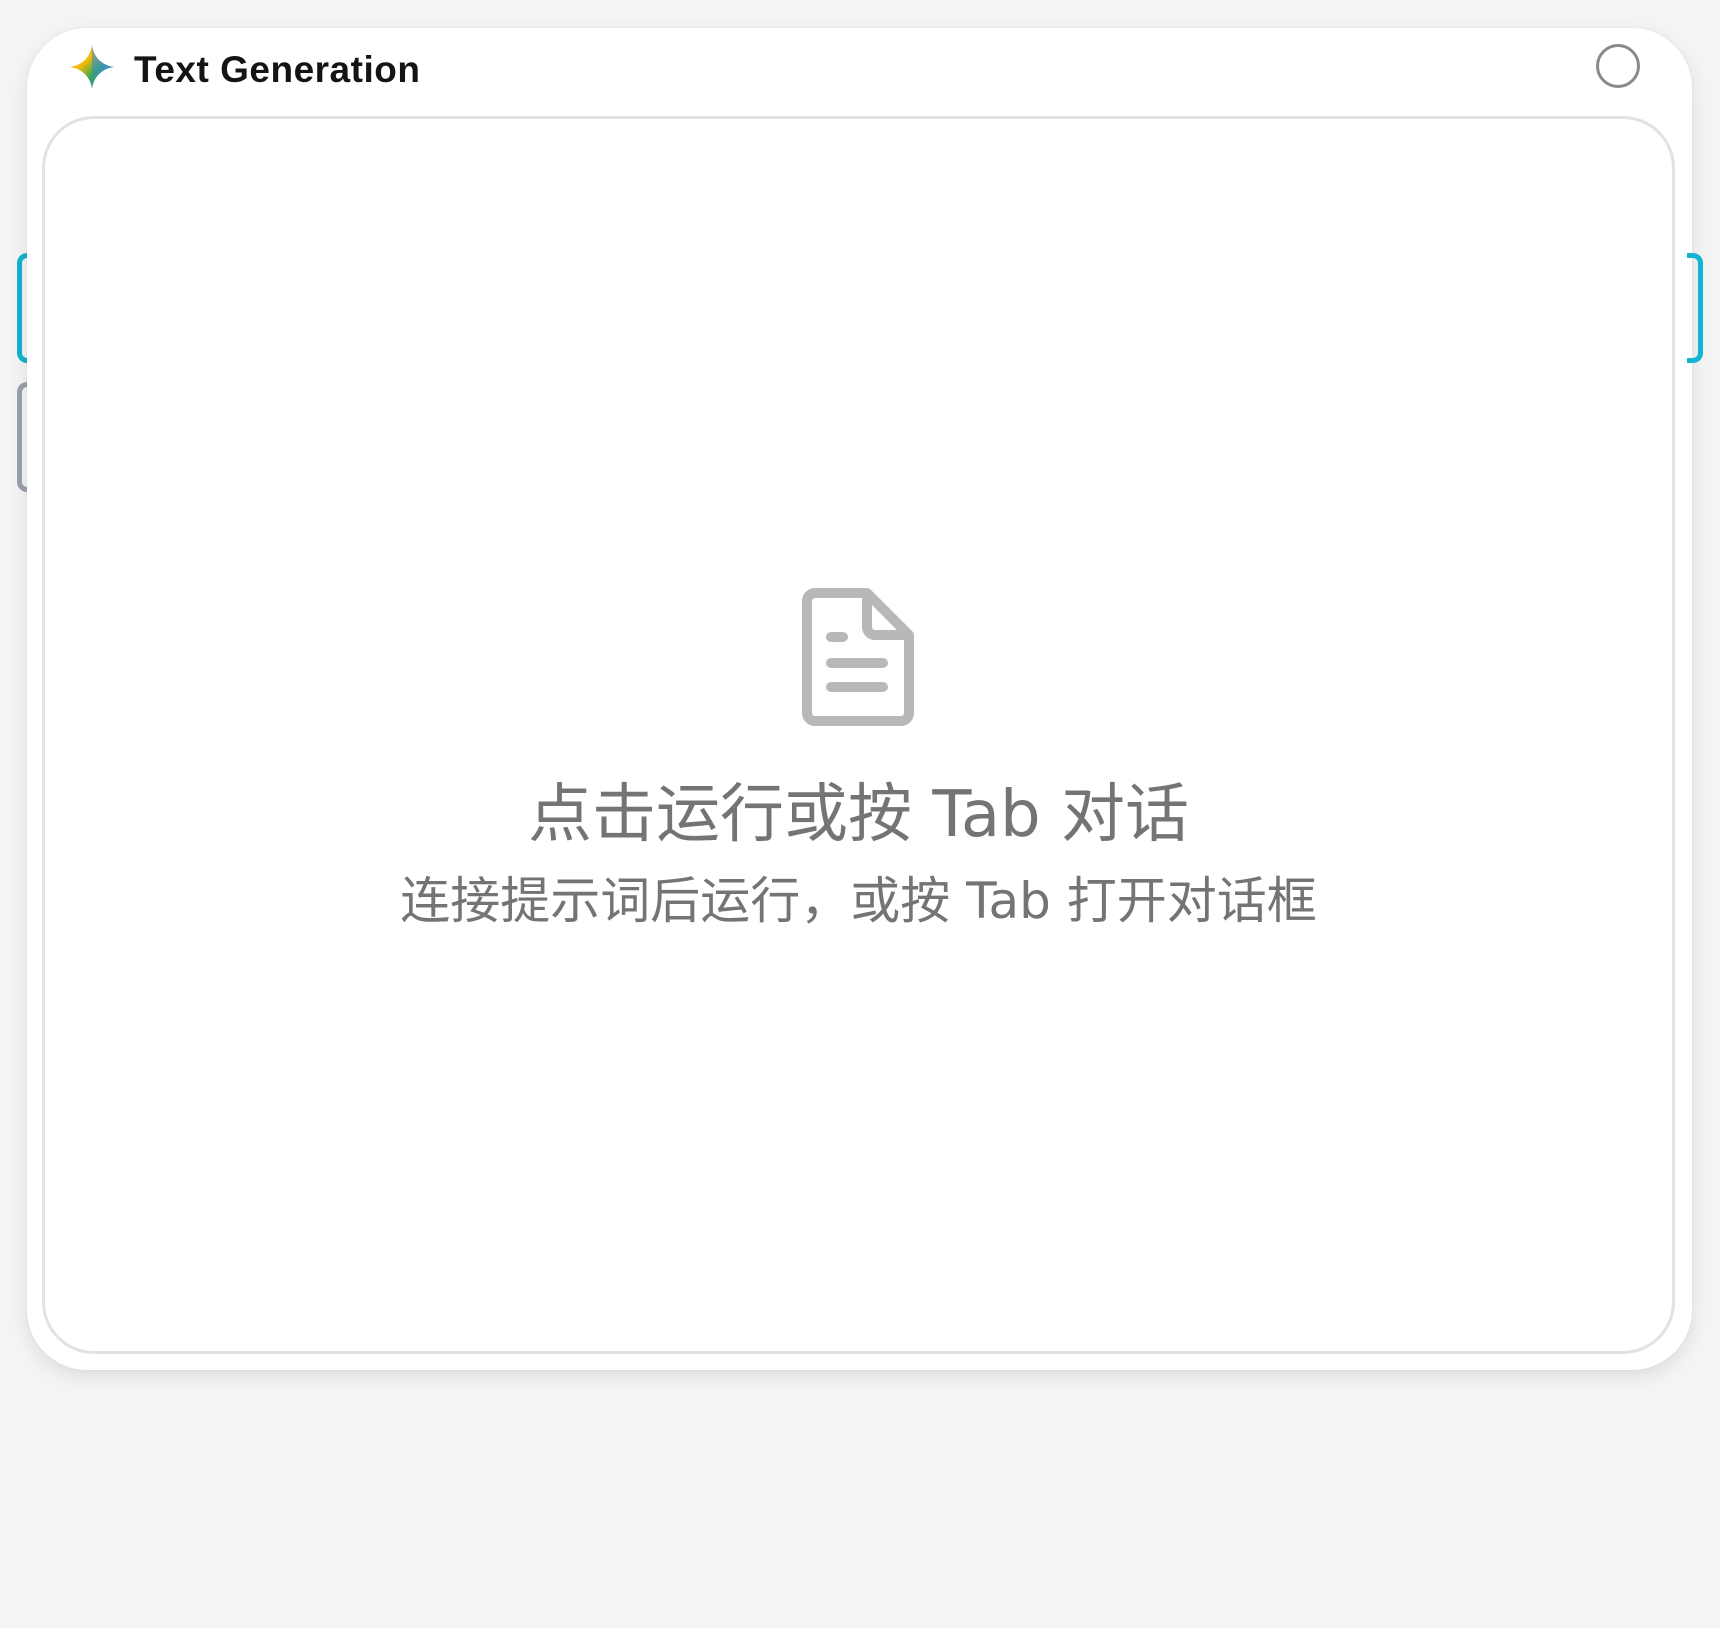 Image resolution: width=1720 pixels, height=1628 pixels. Describe the element at coordinates (92, 67) in the screenshot. I see `gemini-sparkle-icon` at that location.